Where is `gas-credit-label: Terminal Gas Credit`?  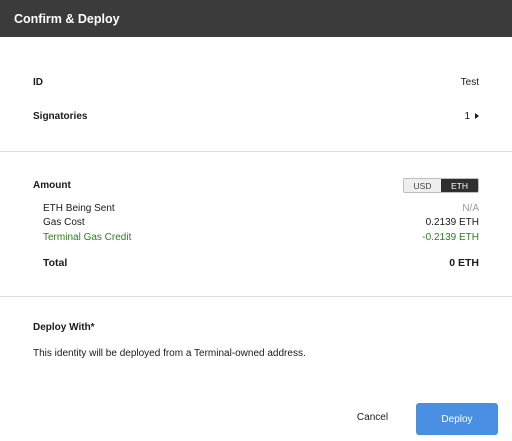
gas-credit-label: Terminal Gas Credit is located at coordinates (87, 237).